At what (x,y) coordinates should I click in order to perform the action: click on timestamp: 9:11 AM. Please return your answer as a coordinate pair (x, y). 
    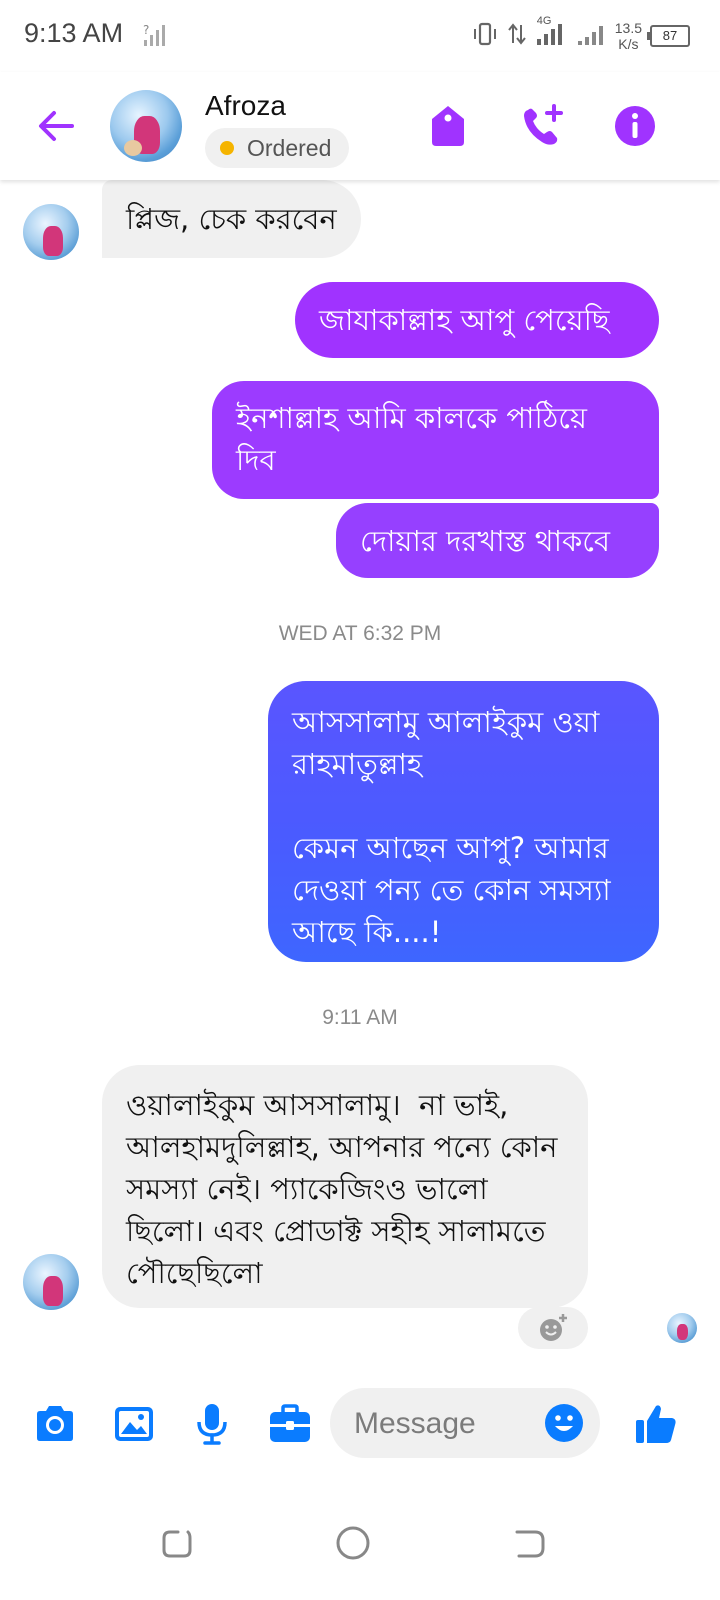
    Looking at the image, I should click on (360, 1017).